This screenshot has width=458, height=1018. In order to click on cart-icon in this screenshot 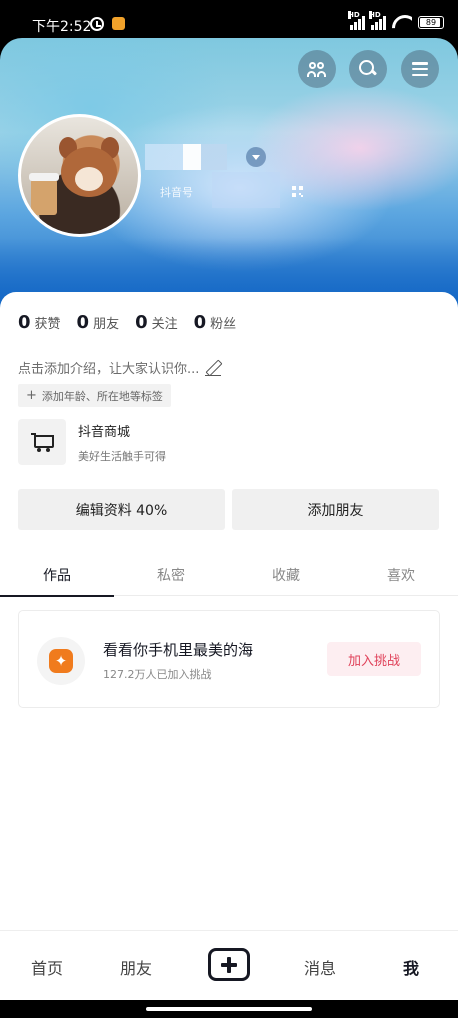, I will do `click(42, 442)`.